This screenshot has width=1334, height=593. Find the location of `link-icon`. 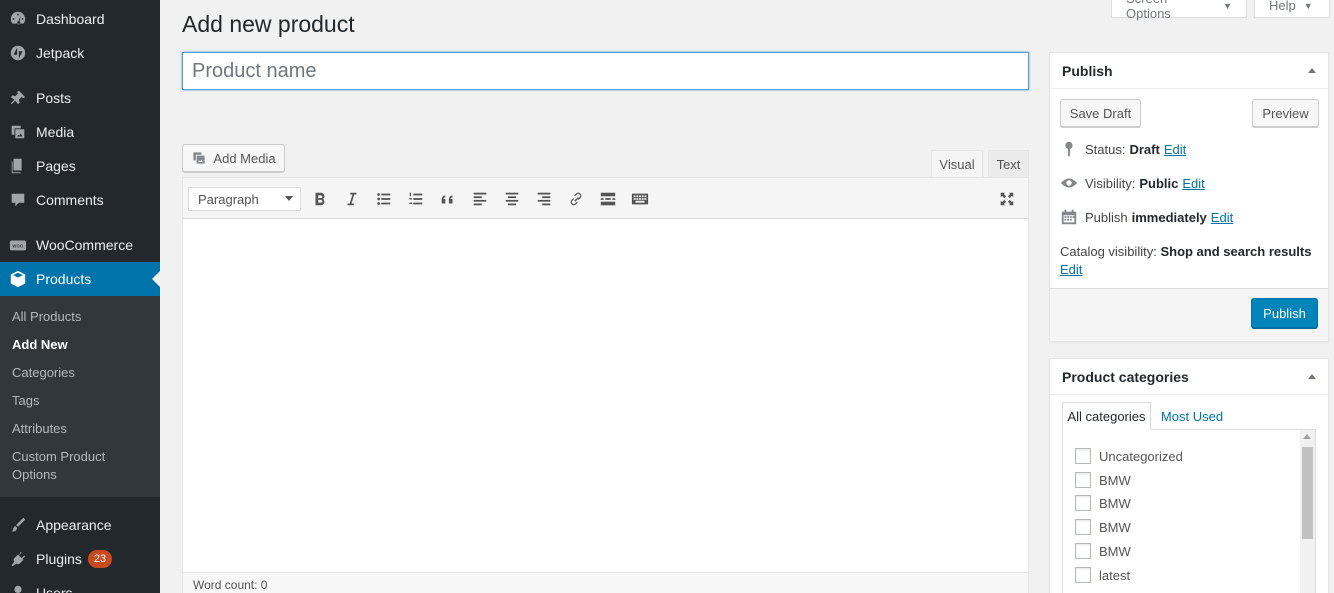

link-icon is located at coordinates (576, 199).